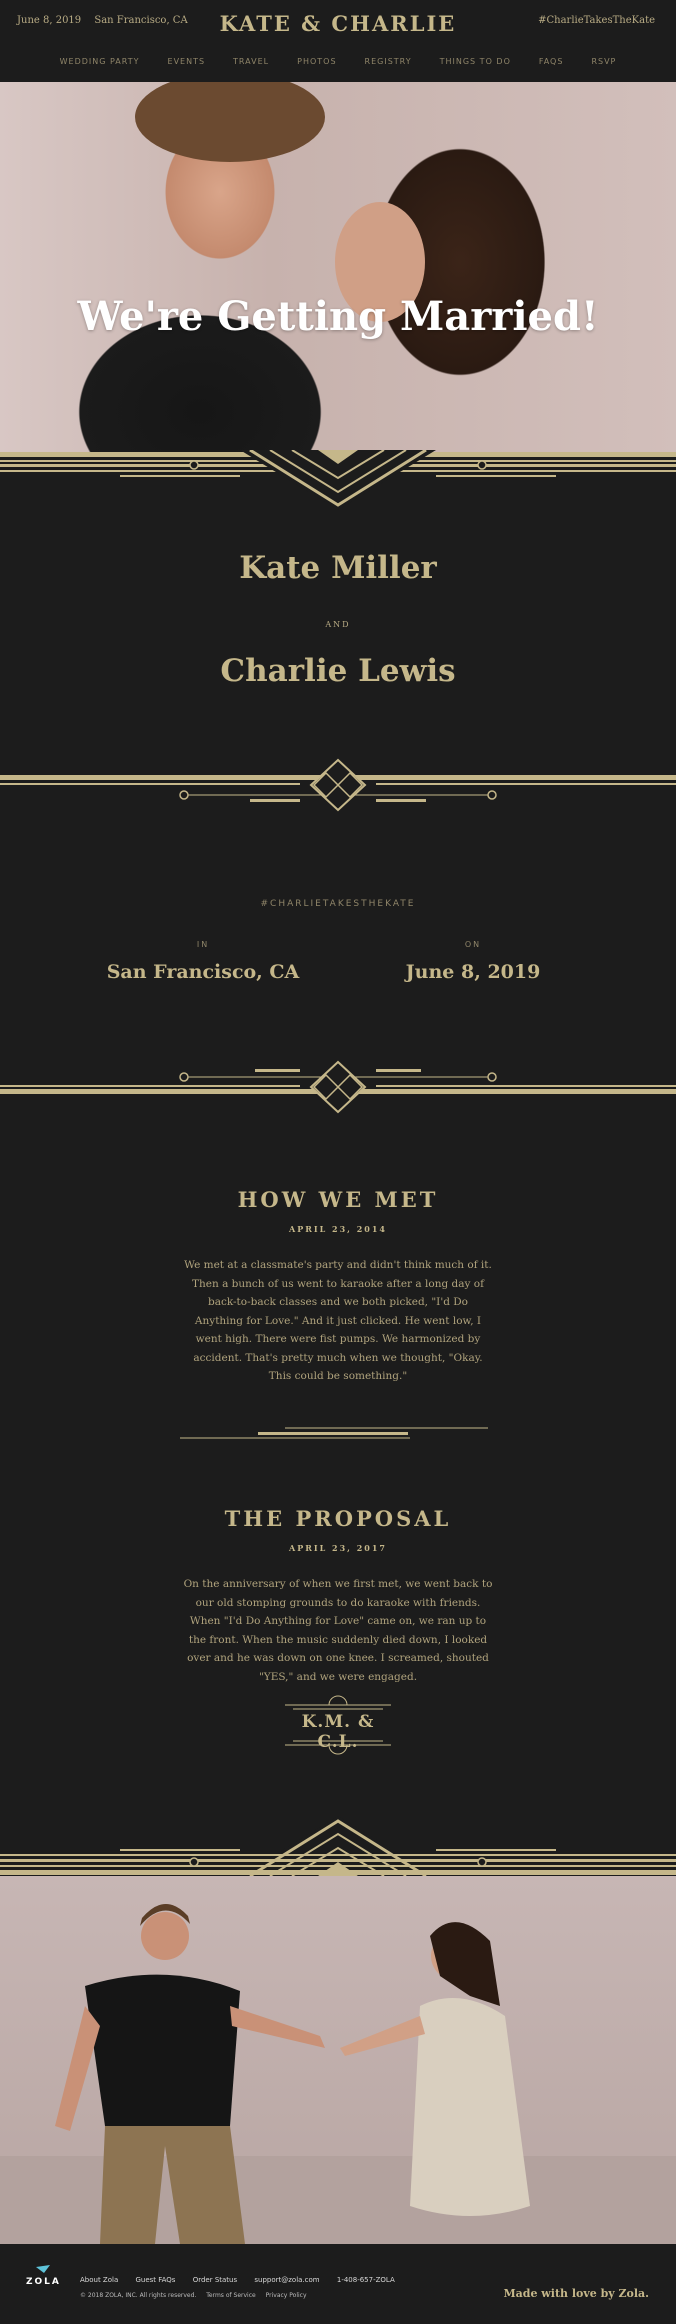 Image resolution: width=676 pixels, height=2324 pixels. I want to click on nav-photos: PHOTOS, so click(316, 61).